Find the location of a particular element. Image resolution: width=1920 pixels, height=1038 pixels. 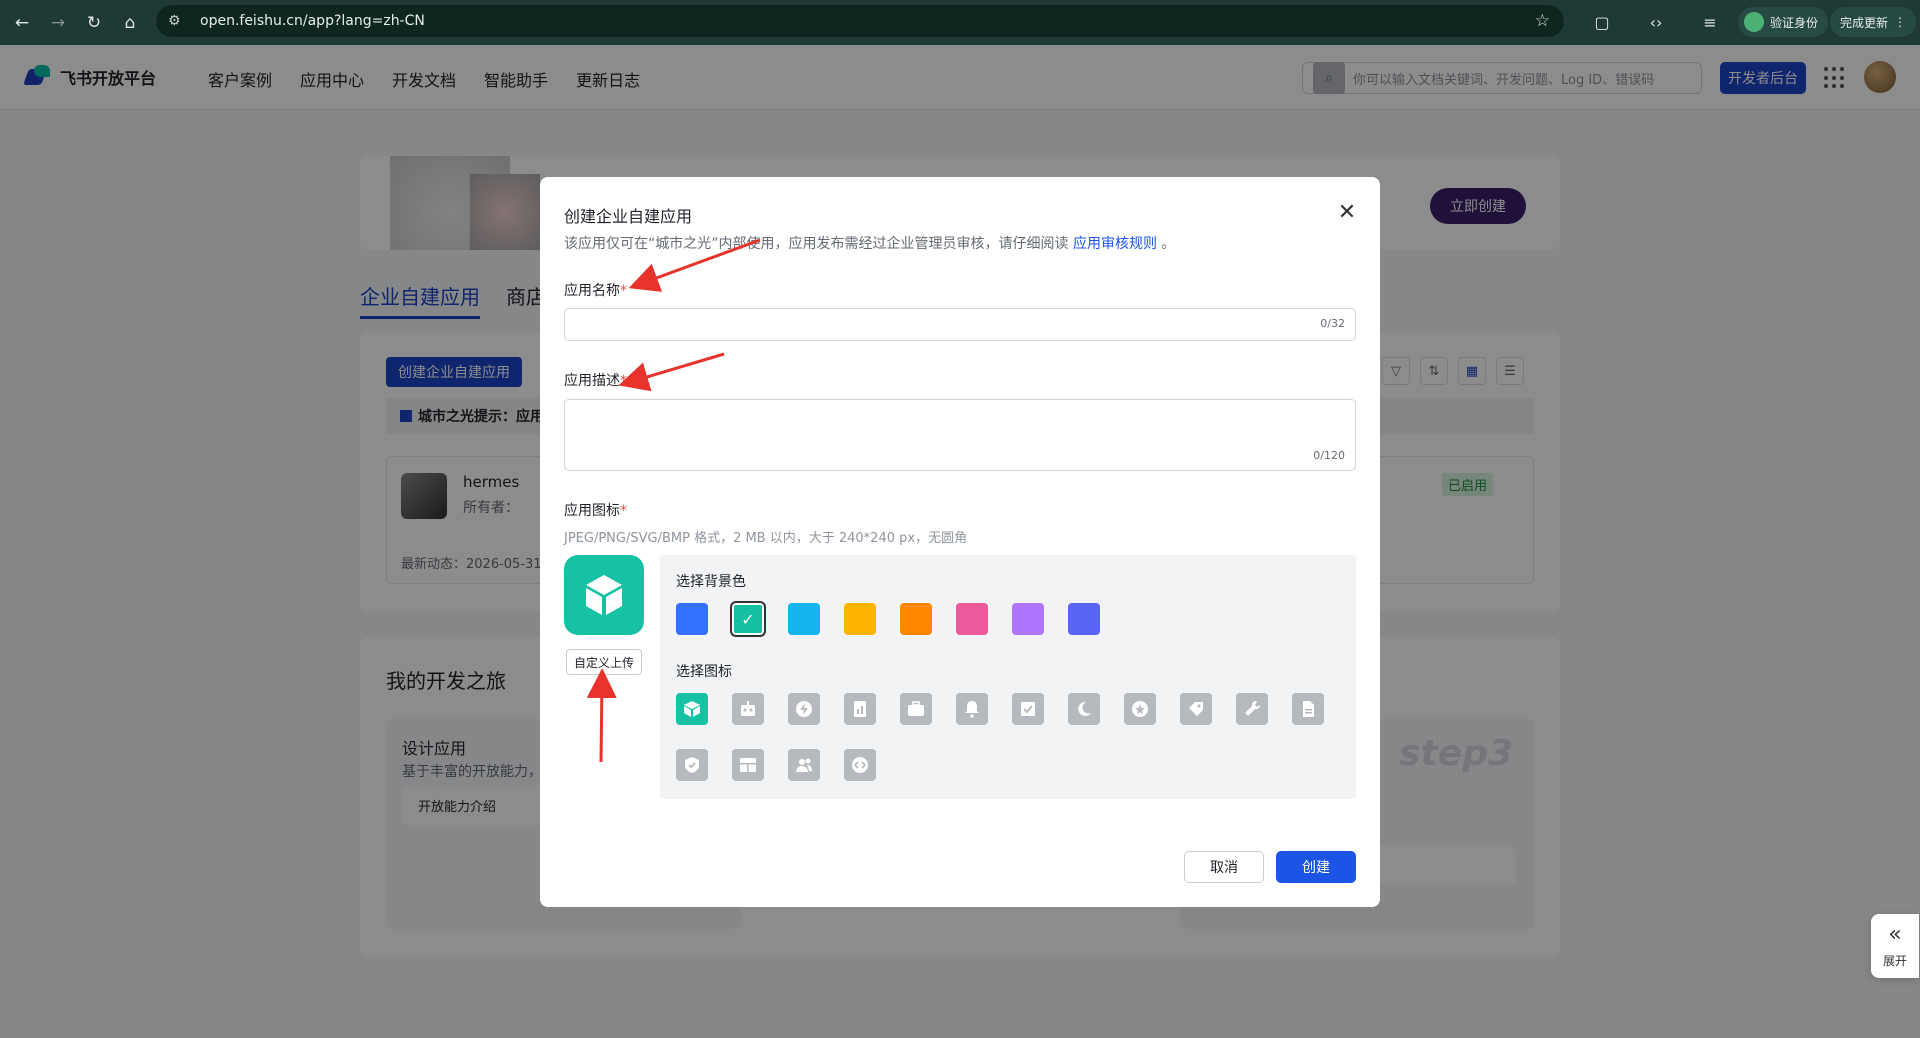

icon-select-label: 选择图标 is located at coordinates (704, 672).